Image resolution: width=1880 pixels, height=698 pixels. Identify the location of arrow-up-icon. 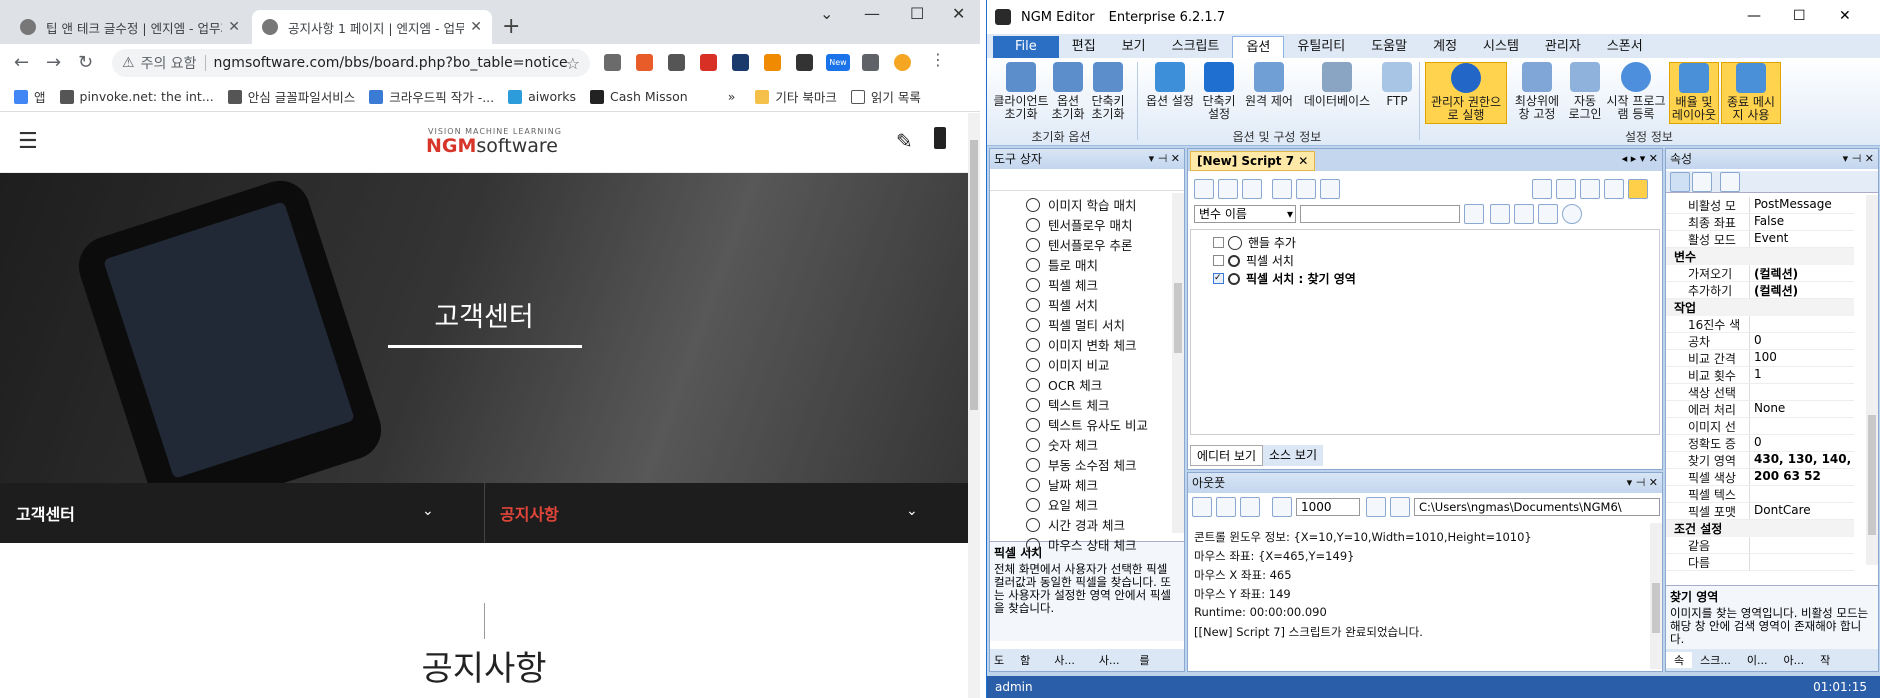
(1500, 214).